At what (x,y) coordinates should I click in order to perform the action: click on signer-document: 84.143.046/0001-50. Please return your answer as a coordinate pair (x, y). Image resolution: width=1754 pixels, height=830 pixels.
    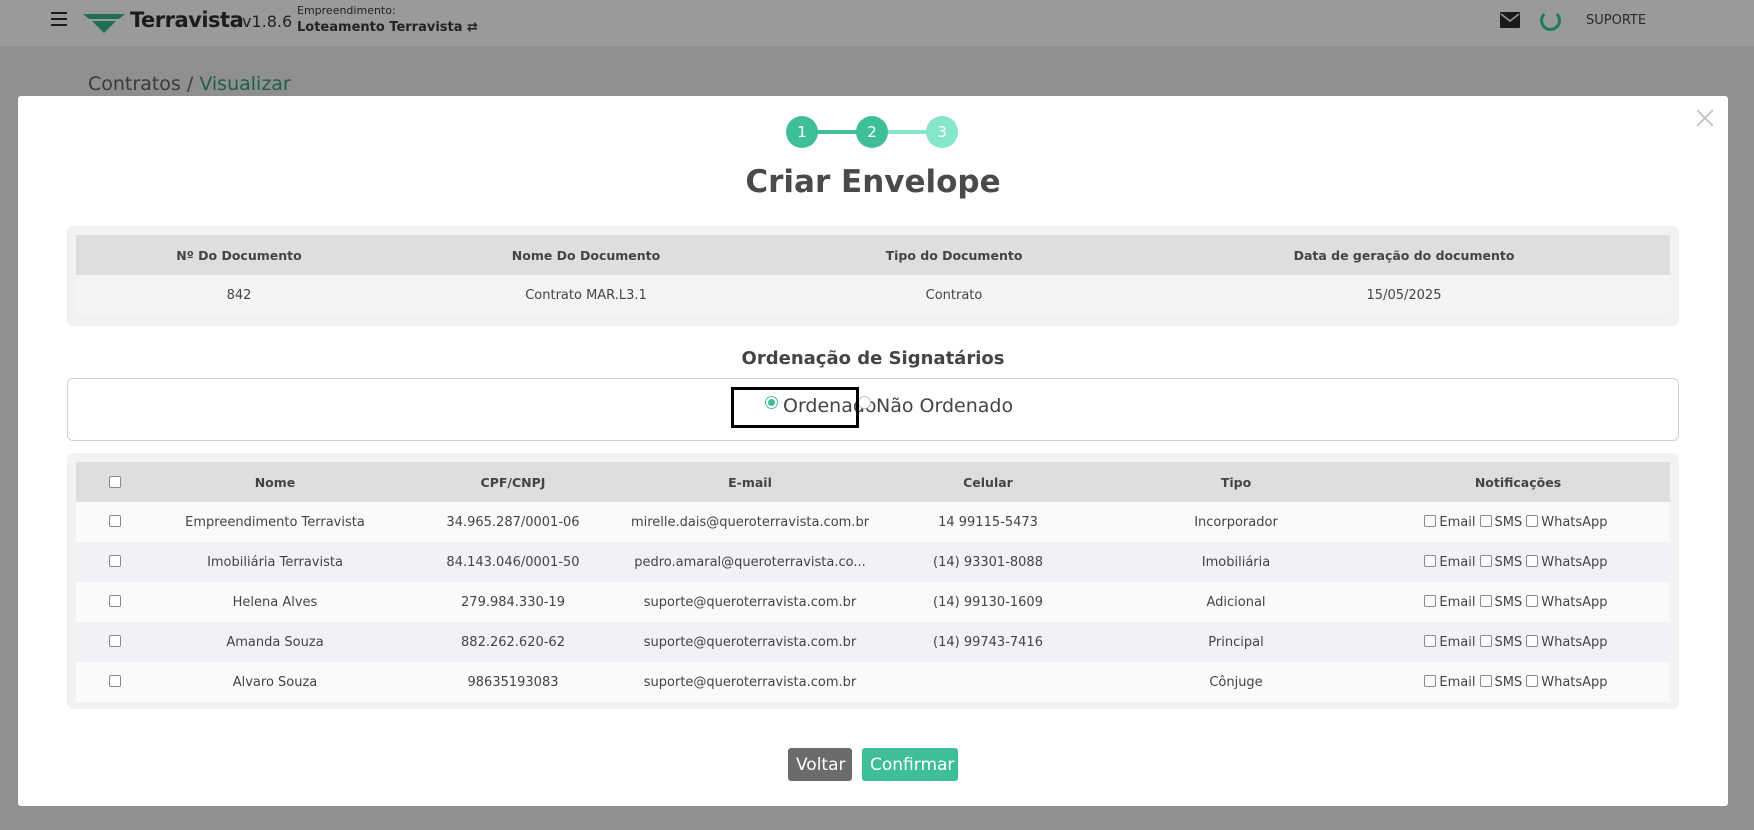
    Looking at the image, I should click on (513, 562).